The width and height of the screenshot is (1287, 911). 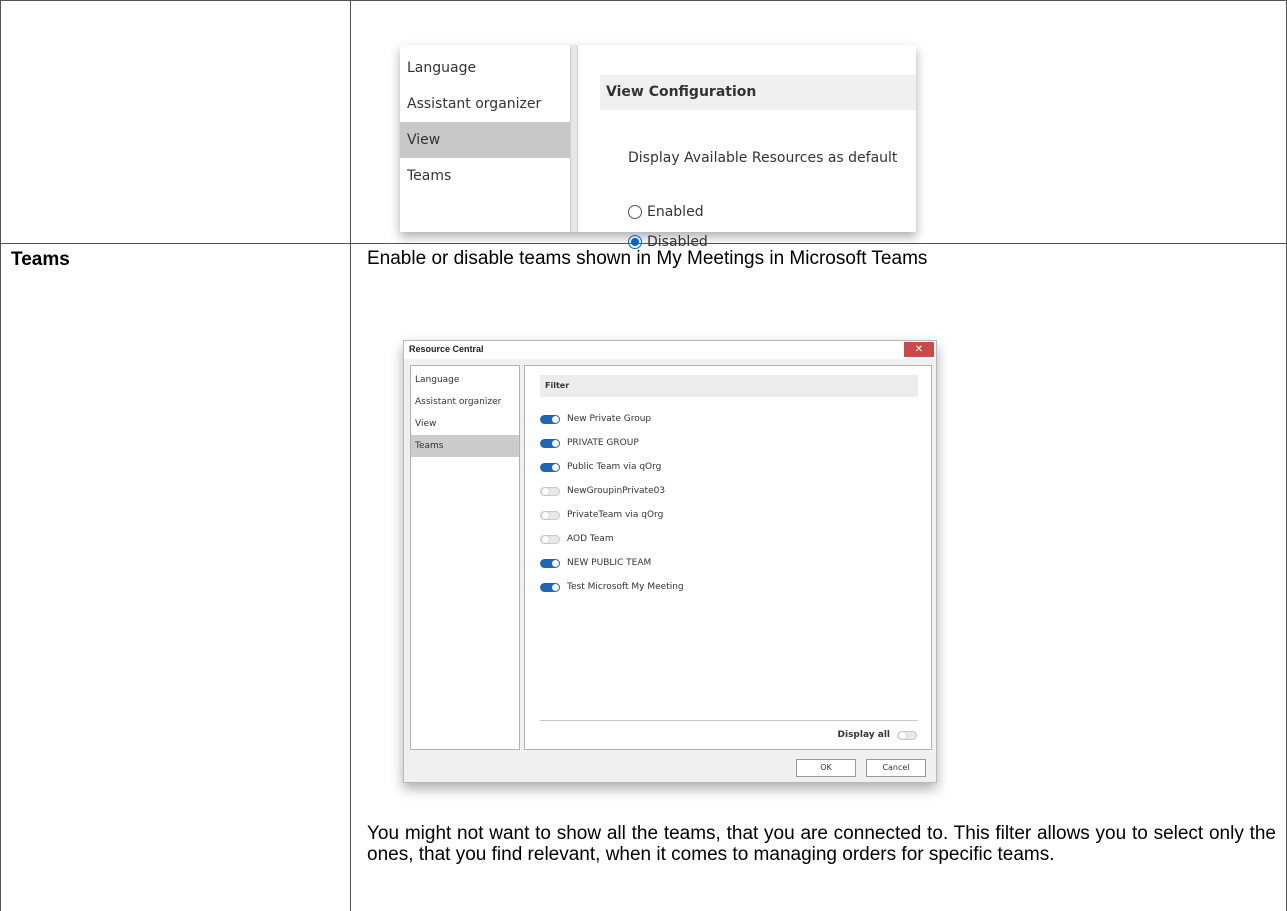 I want to click on display-all-label: Display all, so click(x=863, y=735).